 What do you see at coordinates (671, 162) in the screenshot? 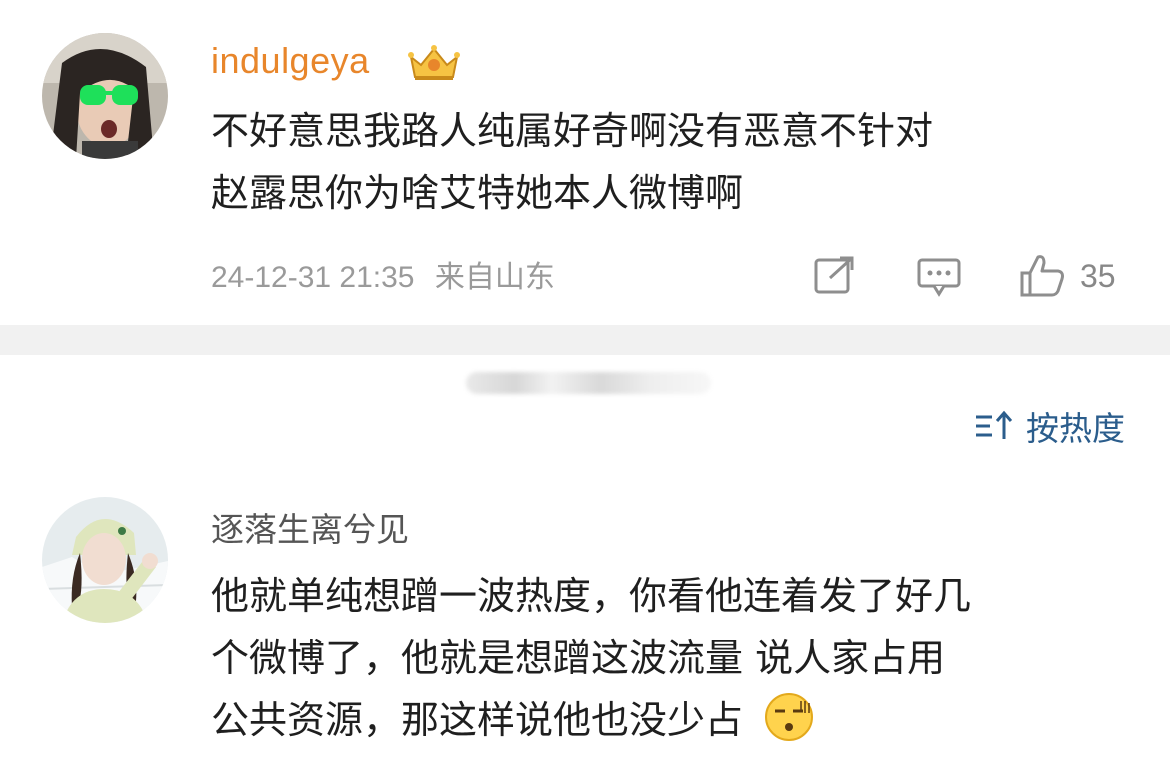
I see `comment-text: 不好意思我路人纯属好奇啊没有恶意不针对 赵露思你为啥艾特她本人微博啊` at bounding box center [671, 162].